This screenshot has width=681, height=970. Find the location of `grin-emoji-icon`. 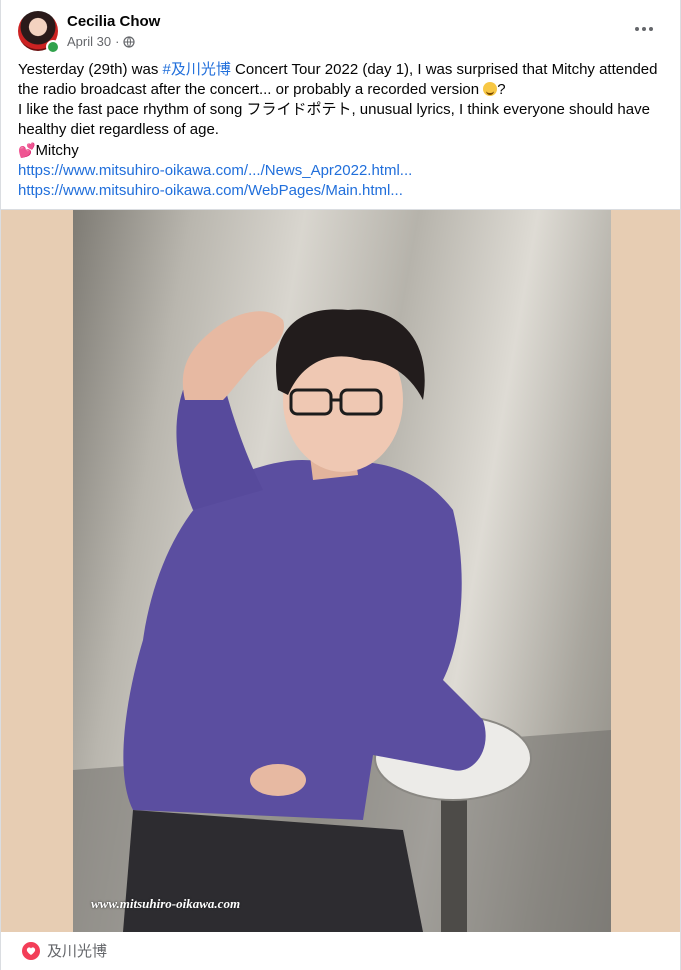

grin-emoji-icon is located at coordinates (490, 89).